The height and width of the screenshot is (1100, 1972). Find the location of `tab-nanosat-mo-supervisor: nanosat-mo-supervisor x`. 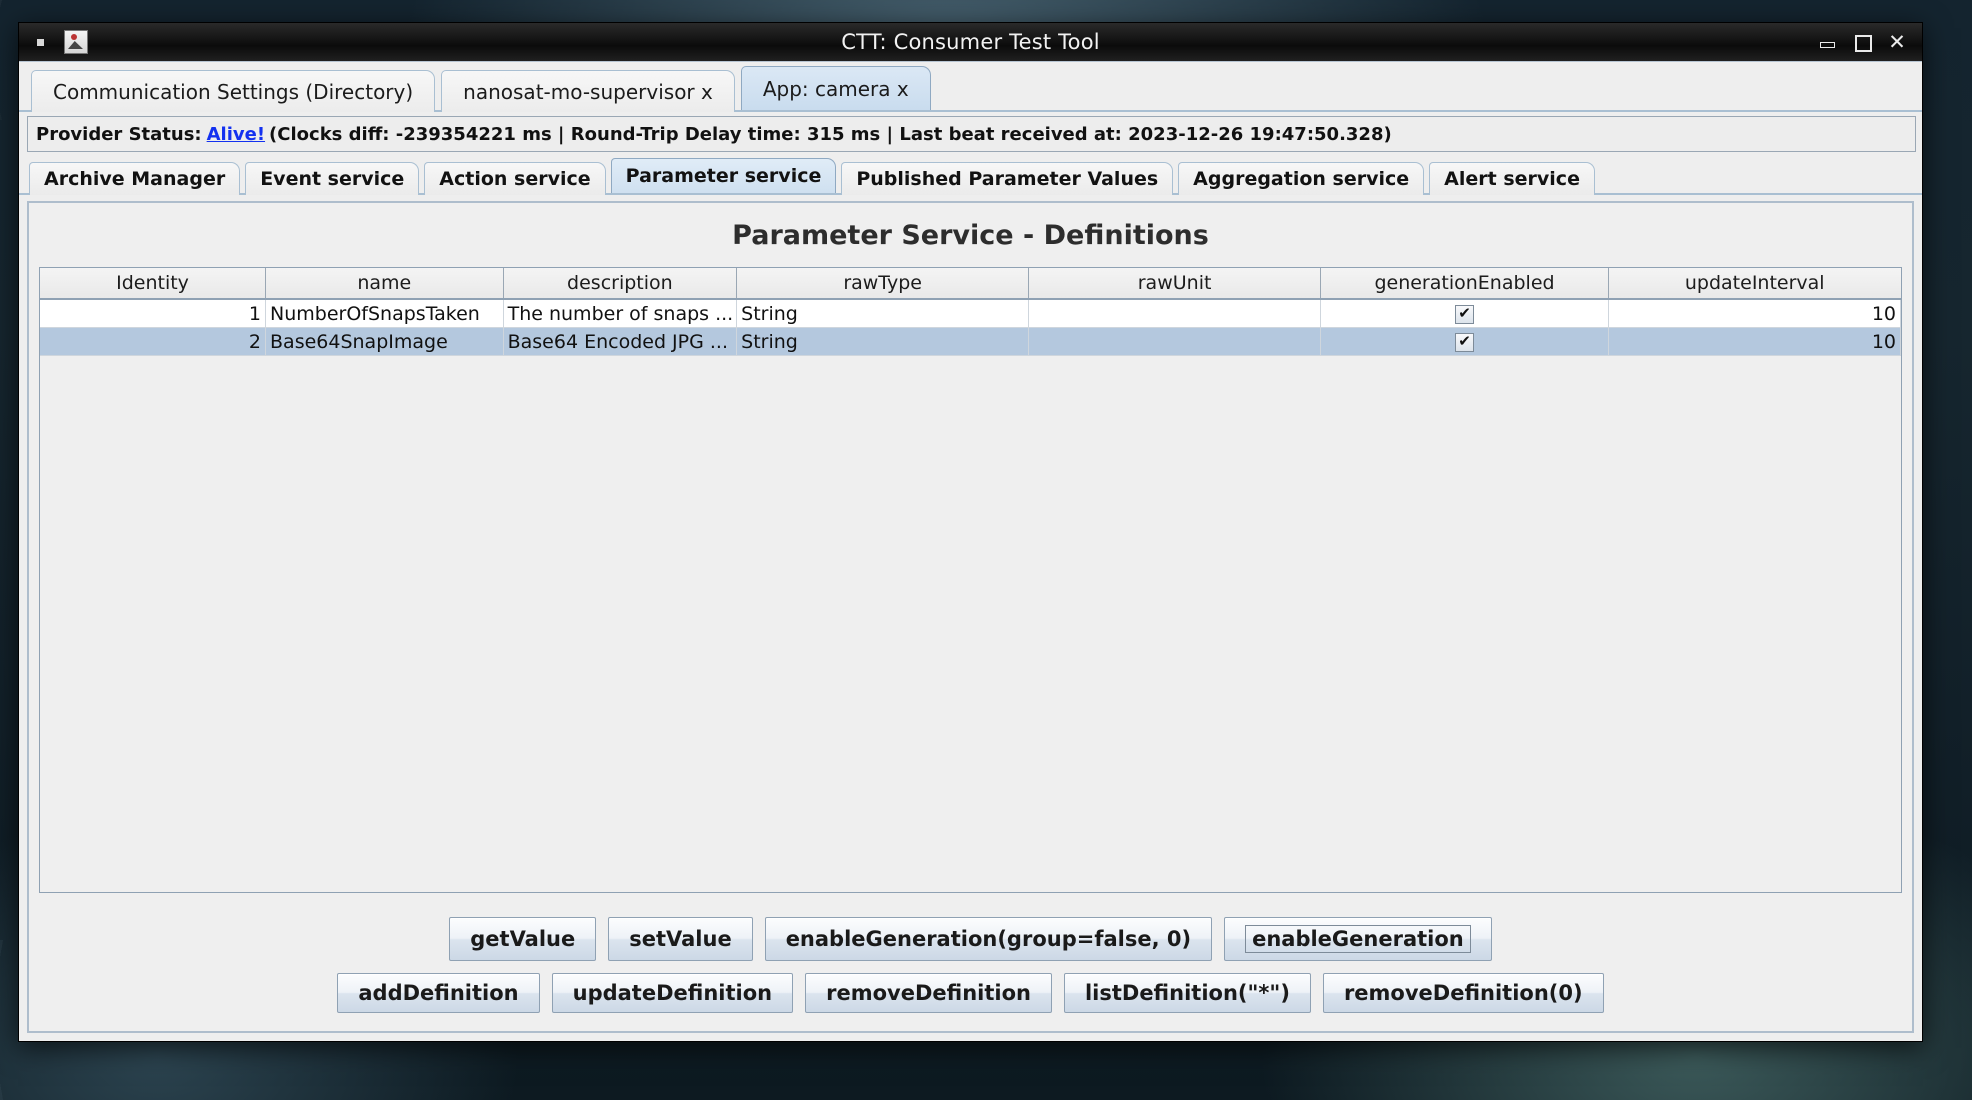

tab-nanosat-mo-supervisor: nanosat-mo-supervisor x is located at coordinates (588, 91).